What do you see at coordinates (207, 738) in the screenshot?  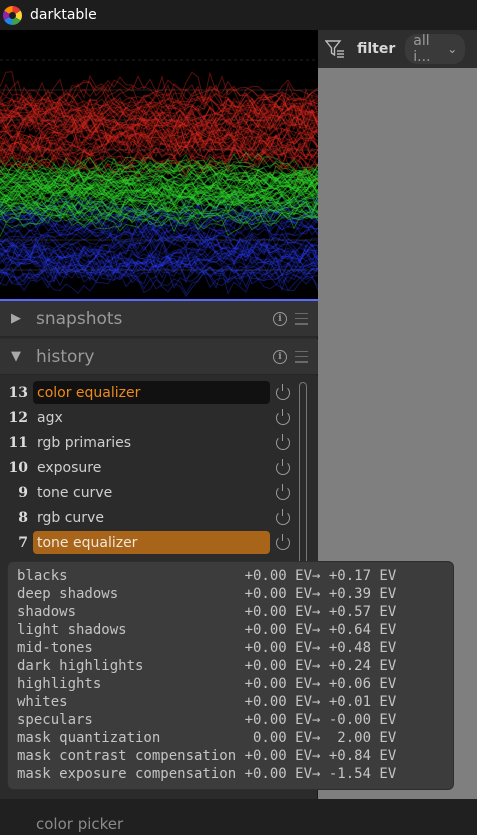 I see `tooltip-row: mask quantization 0.00 EV→ 2.00 EV` at bounding box center [207, 738].